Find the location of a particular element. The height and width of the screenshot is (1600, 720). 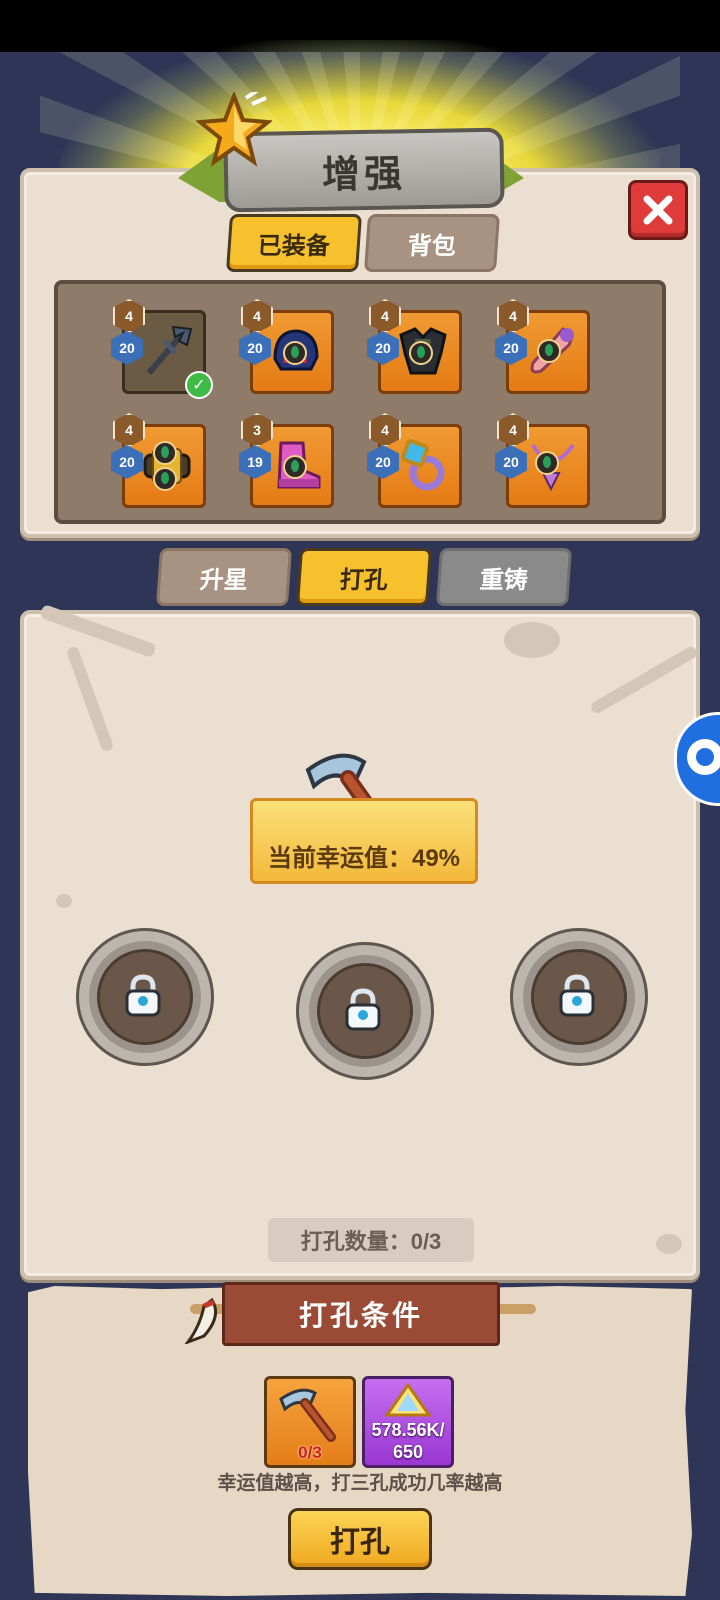

cost-item-pickaxe: 0/3 is located at coordinates (310, 1422).